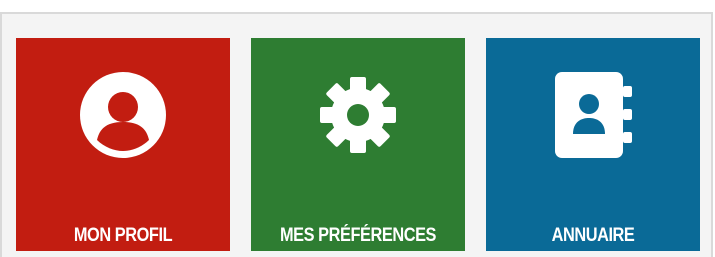 Image resolution: width=715 pixels, height=257 pixels. Describe the element at coordinates (123, 115) in the screenshot. I see `user-circle-icon` at that location.